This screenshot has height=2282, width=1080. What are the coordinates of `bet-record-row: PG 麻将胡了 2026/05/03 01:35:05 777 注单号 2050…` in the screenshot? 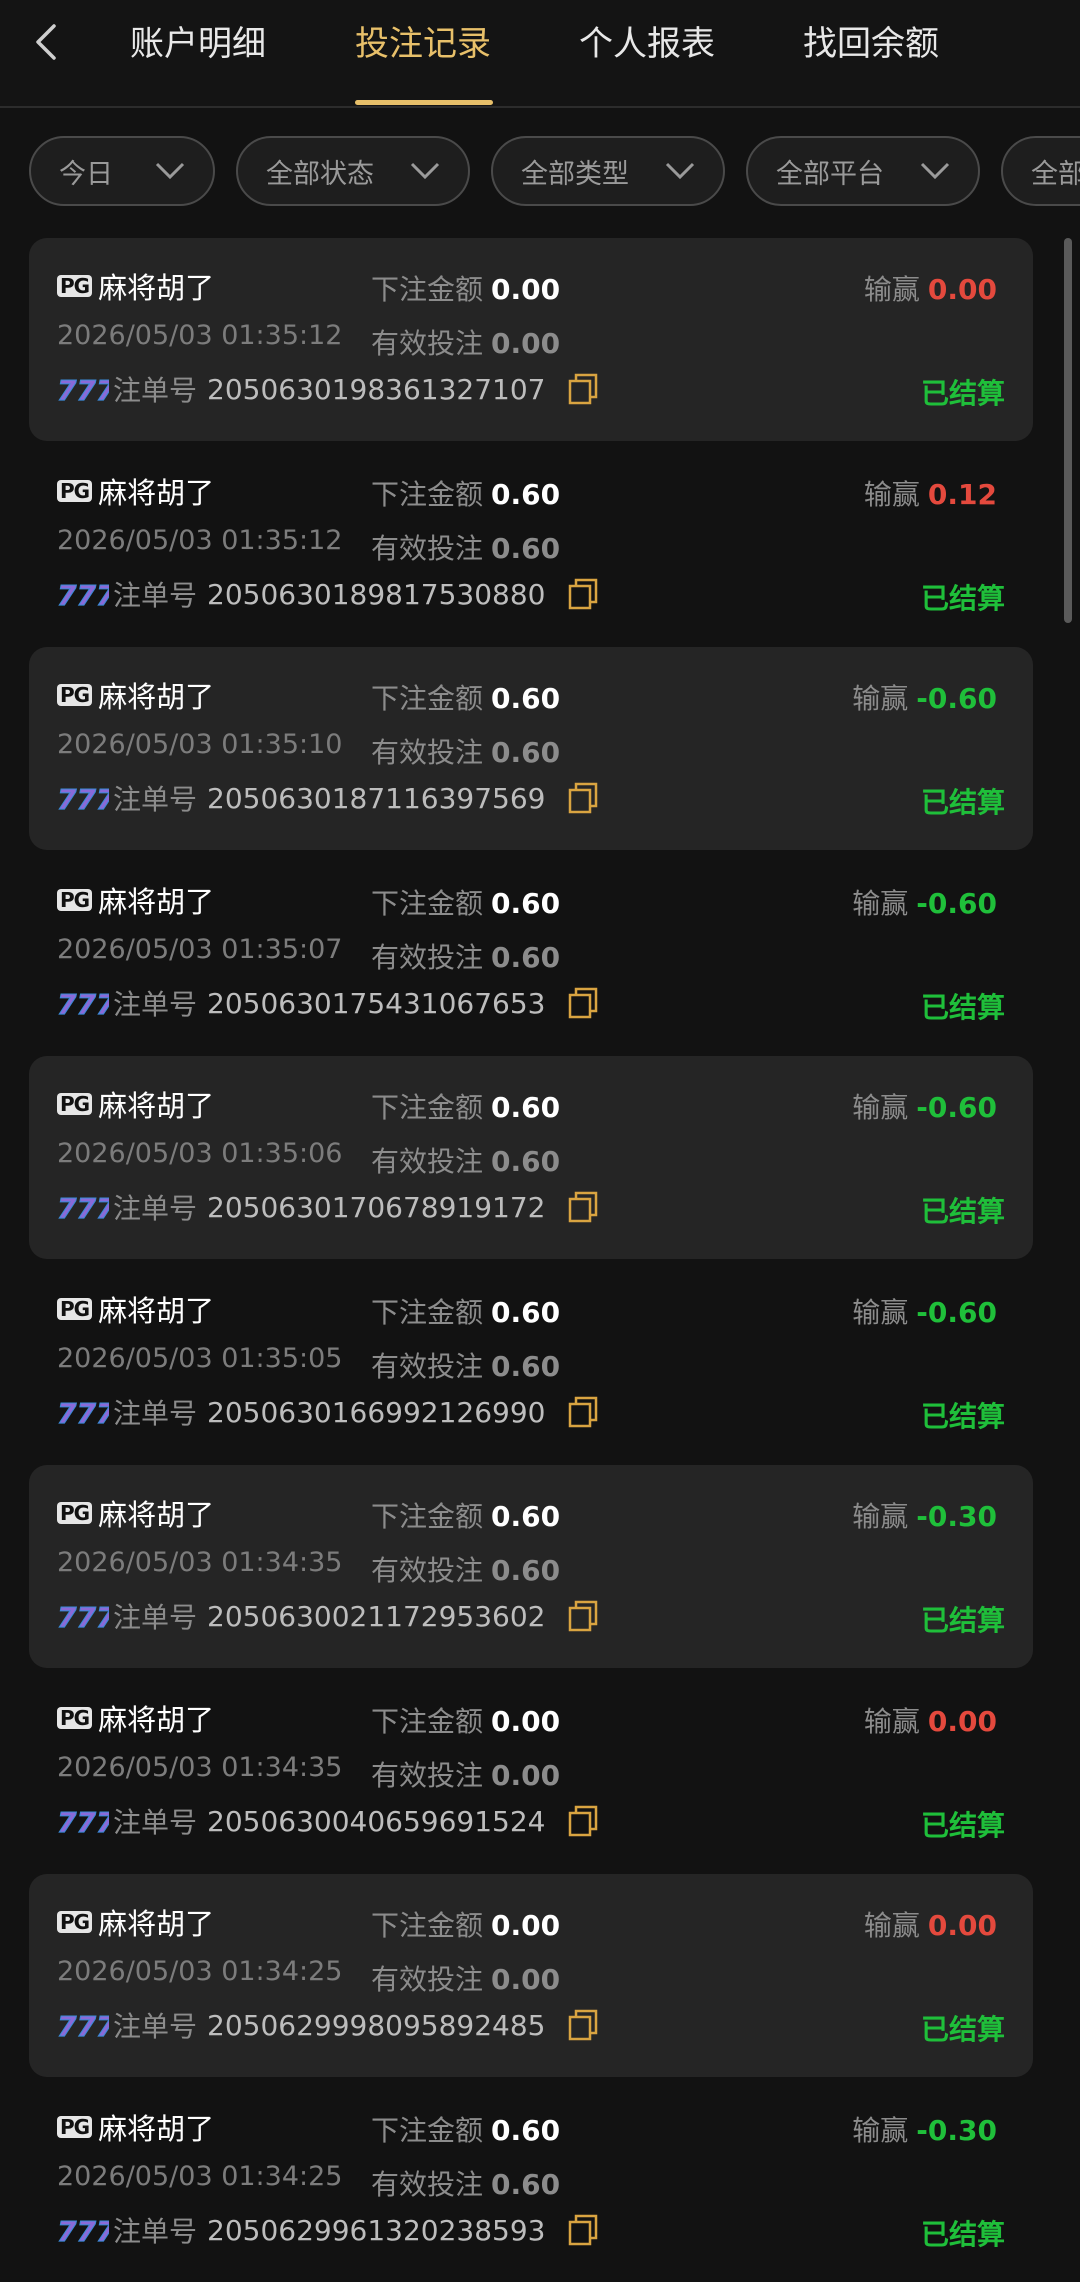 It's located at (531, 1362).